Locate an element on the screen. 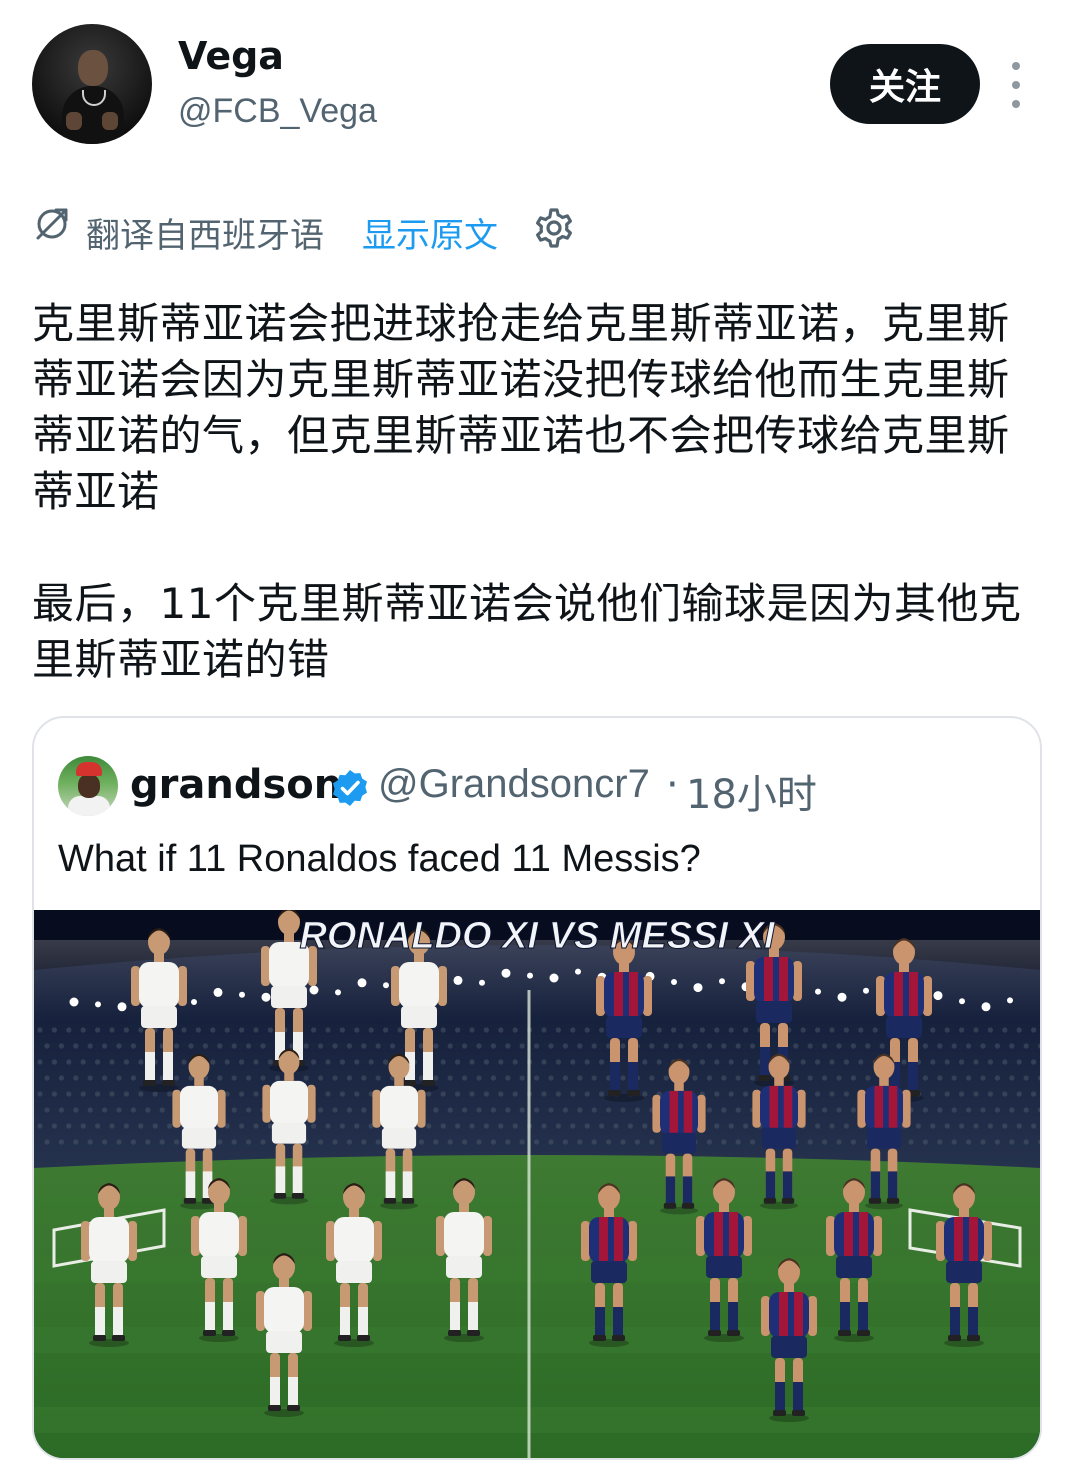 This screenshot has width=1076, height=1483. author-handle: @FCB_Vega is located at coordinates (277, 111).